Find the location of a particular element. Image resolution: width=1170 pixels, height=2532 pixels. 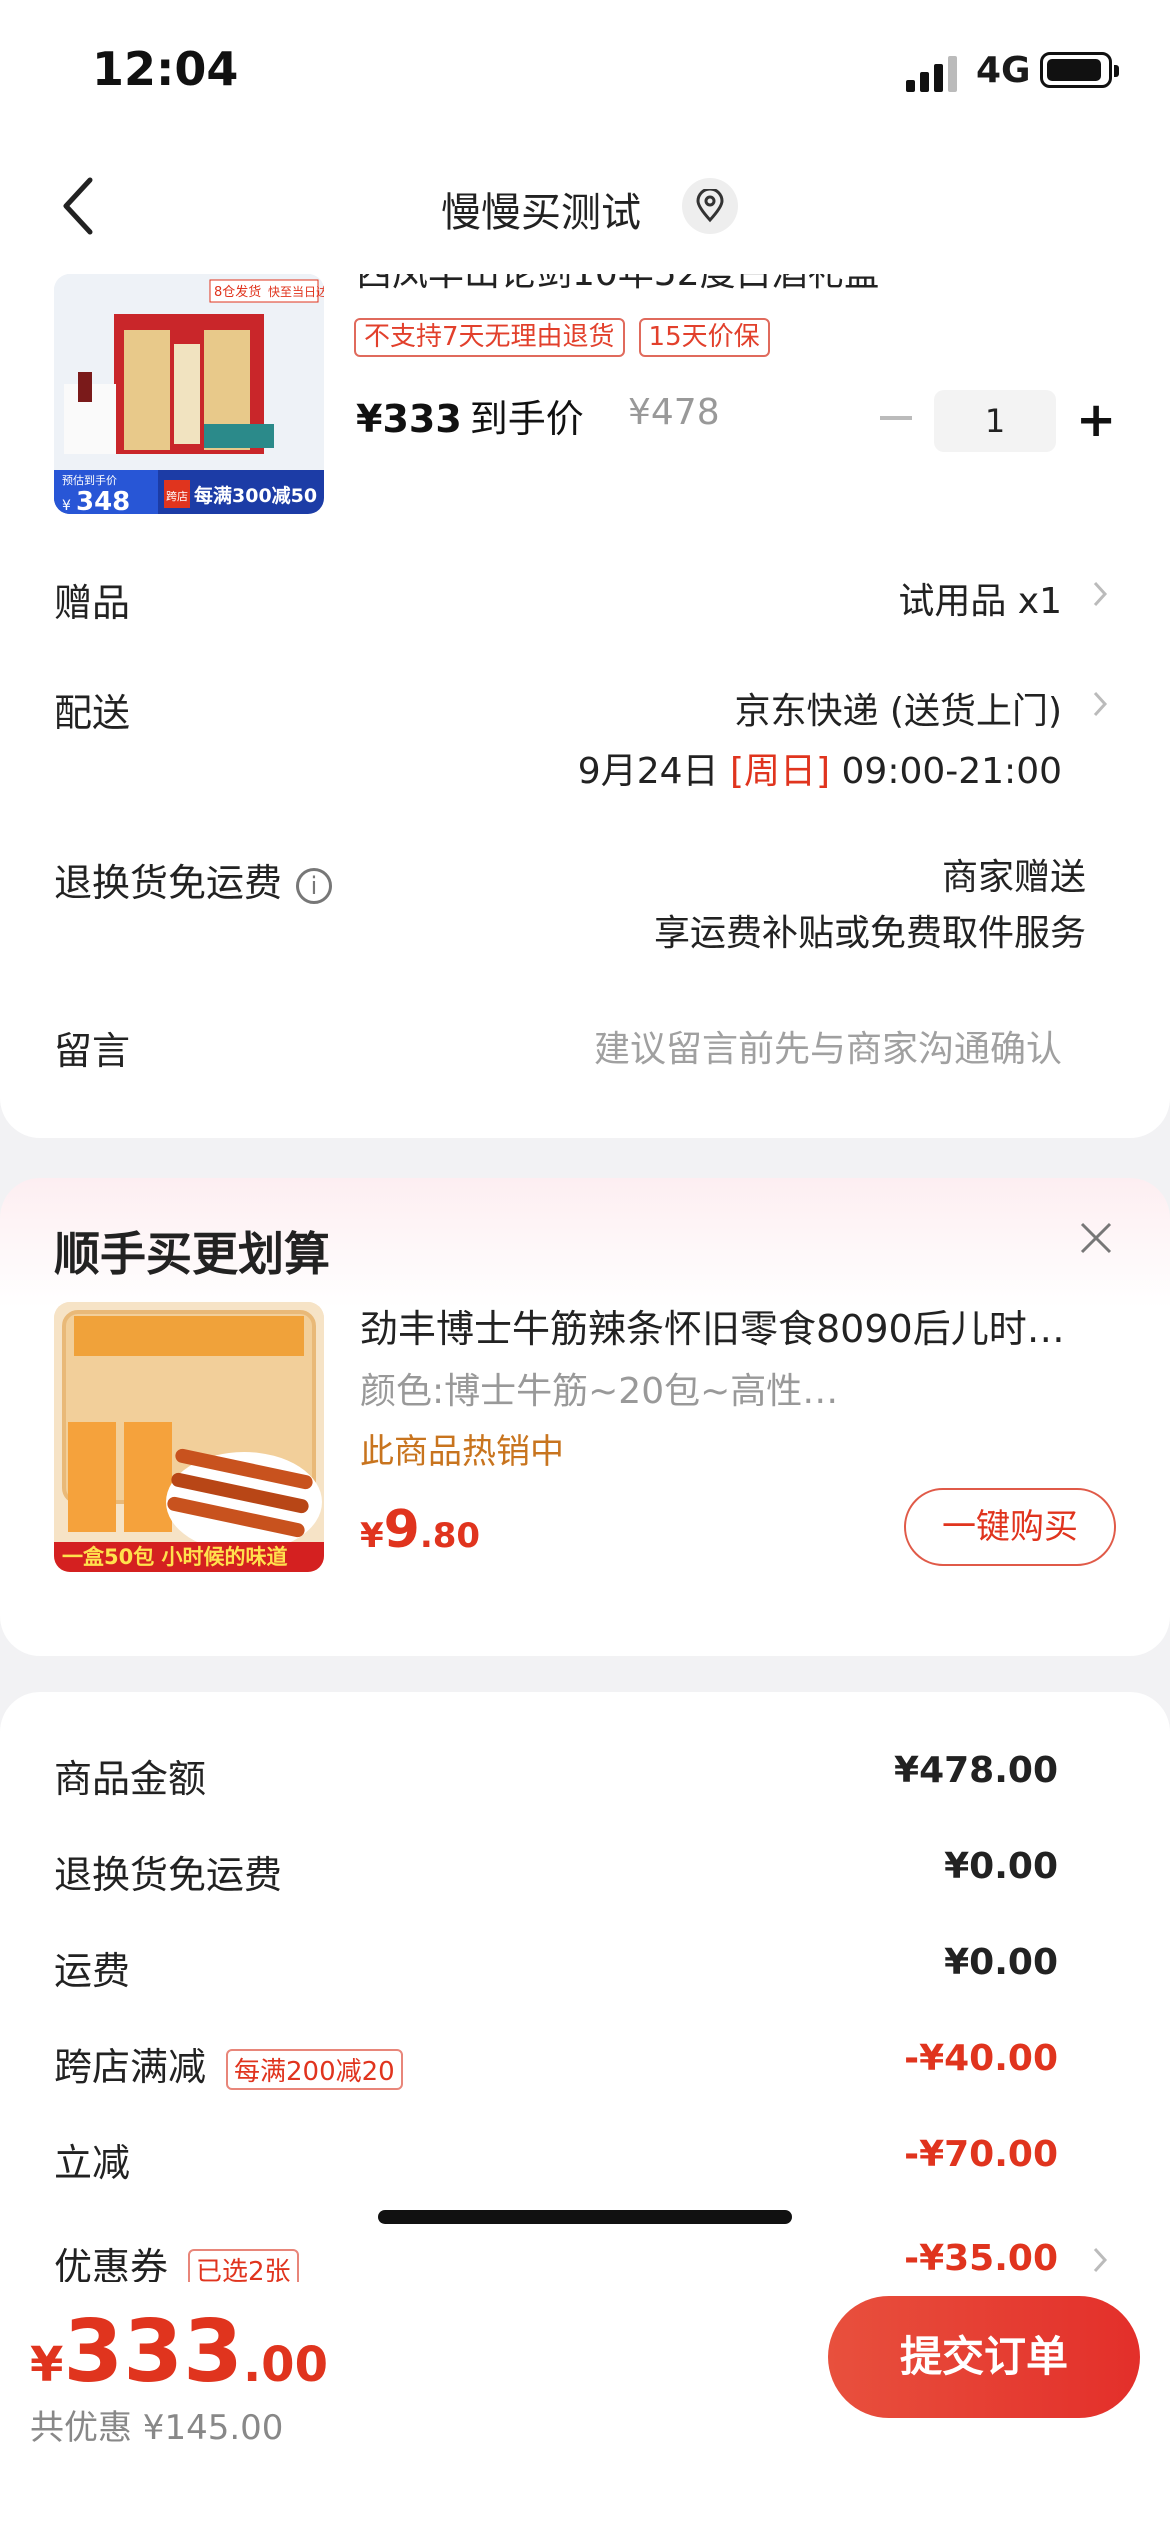

upsell-title: 顺手买更划算 is located at coordinates (192, 1254).